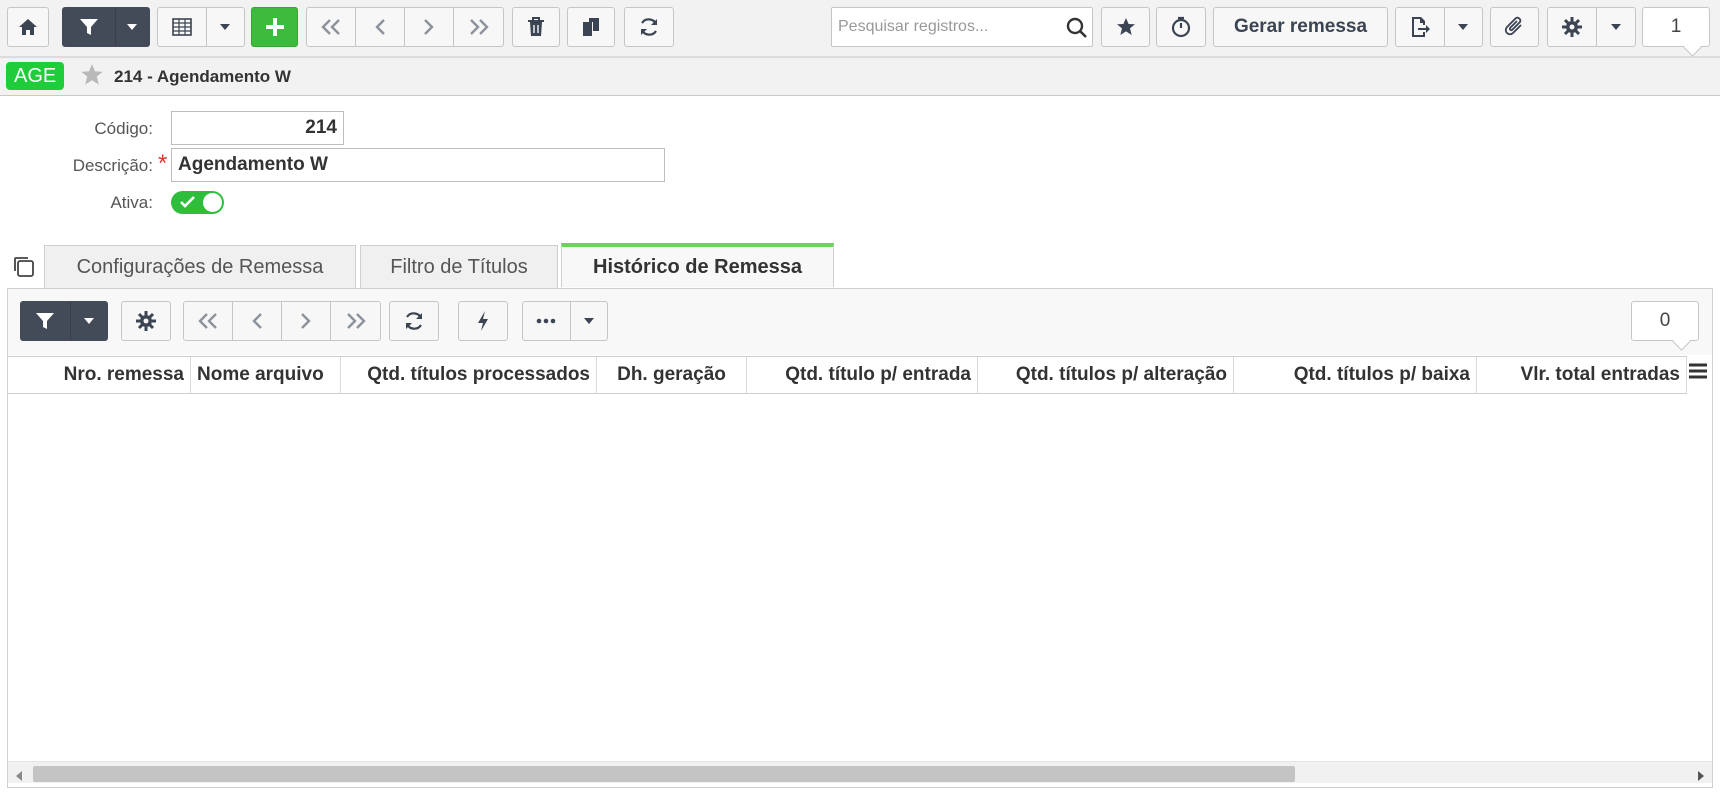  Describe the element at coordinates (672, 375) in the screenshot. I see `column-header: Dh. geração` at that location.